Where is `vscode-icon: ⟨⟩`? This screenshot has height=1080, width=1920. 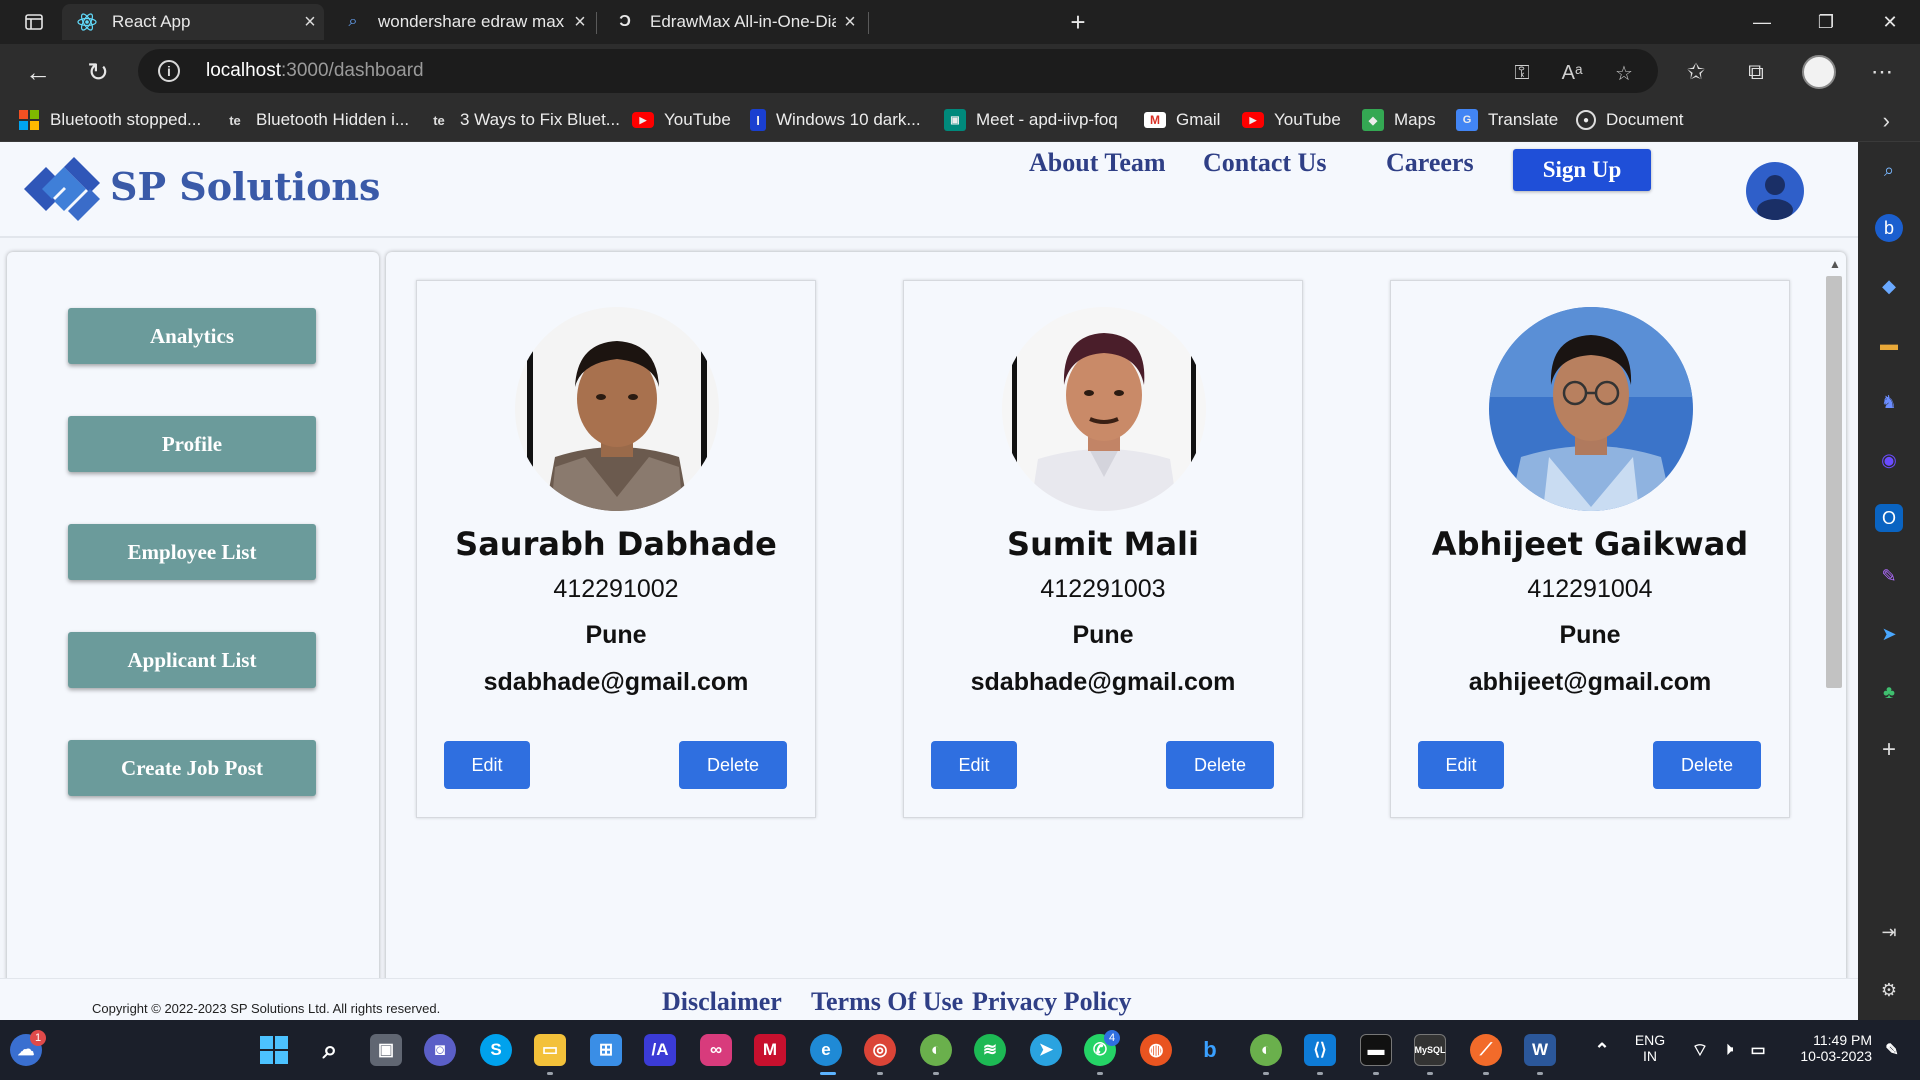
vscode-icon: ⟨⟩ is located at coordinates (1320, 1050).